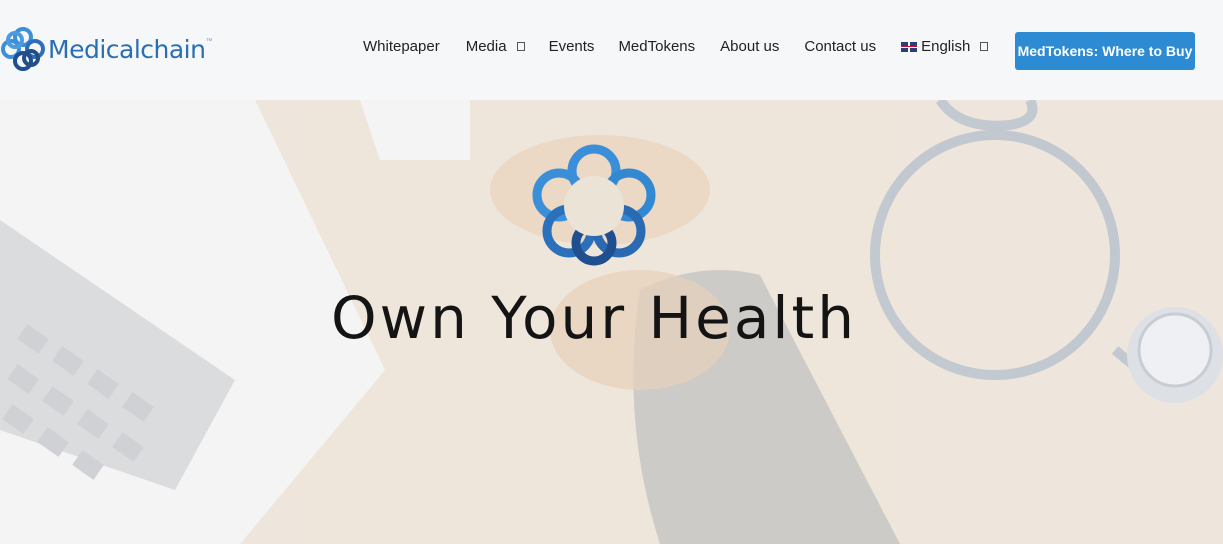  What do you see at coordinates (23, 49) in the screenshot?
I see `medicalchain-logo-icon` at bounding box center [23, 49].